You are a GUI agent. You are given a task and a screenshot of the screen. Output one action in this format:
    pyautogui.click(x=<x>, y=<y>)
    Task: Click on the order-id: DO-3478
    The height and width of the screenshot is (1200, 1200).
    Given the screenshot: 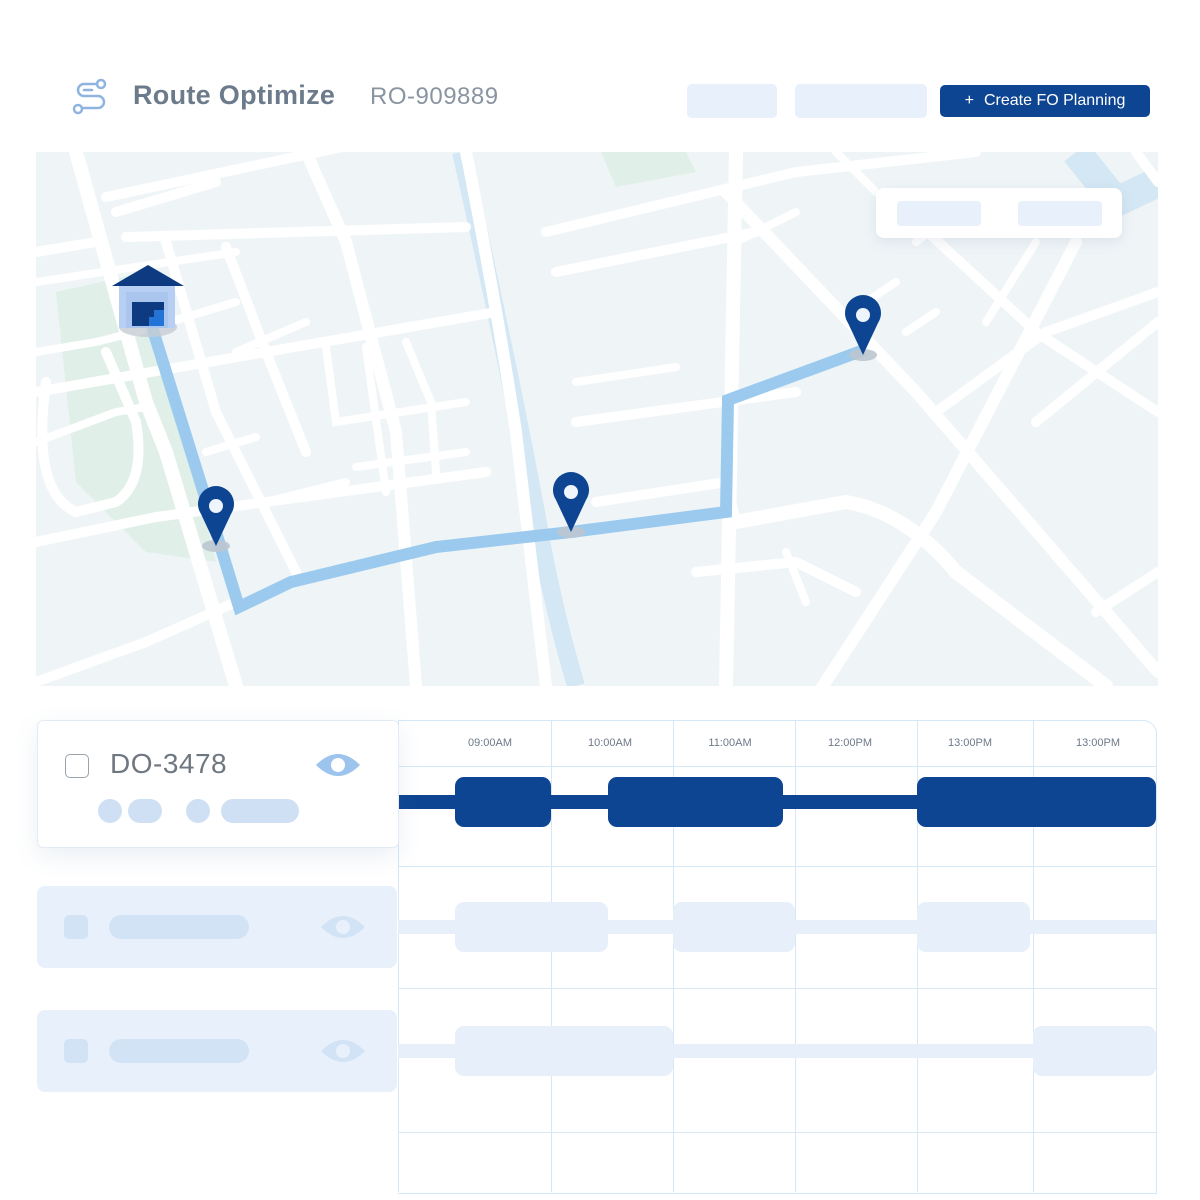 What is the action you would take?
    pyautogui.click(x=169, y=763)
    